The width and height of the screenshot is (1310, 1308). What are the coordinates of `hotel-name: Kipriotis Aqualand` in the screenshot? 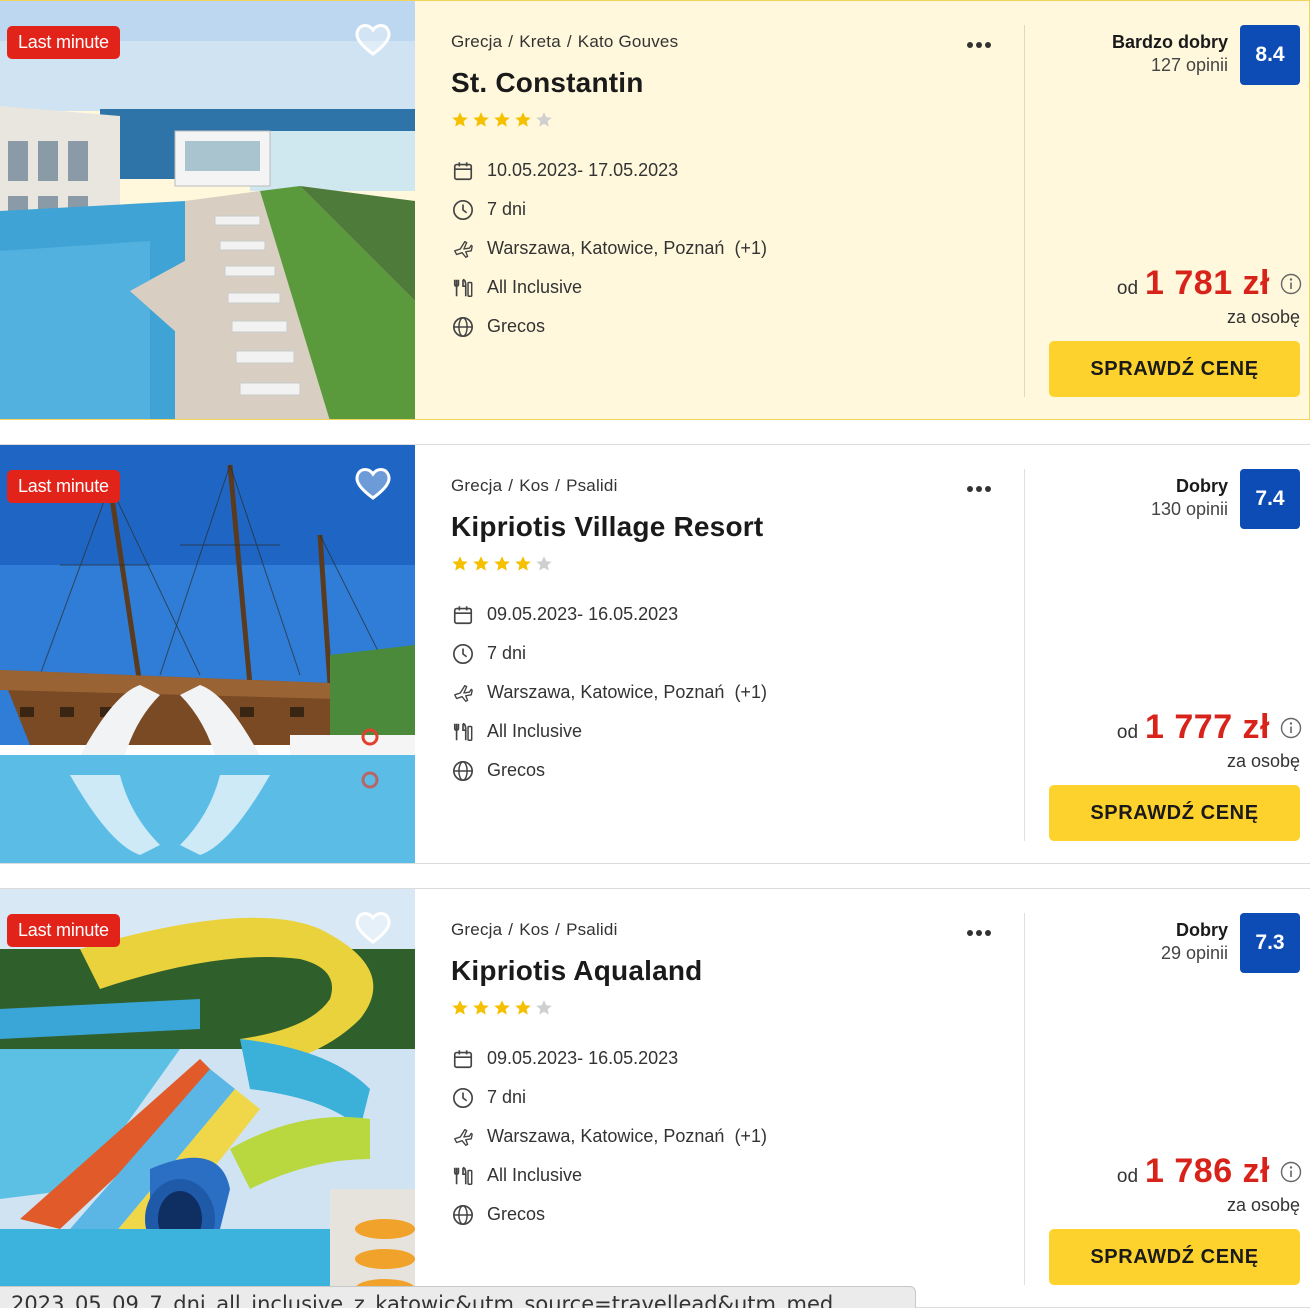 It's located at (576, 971).